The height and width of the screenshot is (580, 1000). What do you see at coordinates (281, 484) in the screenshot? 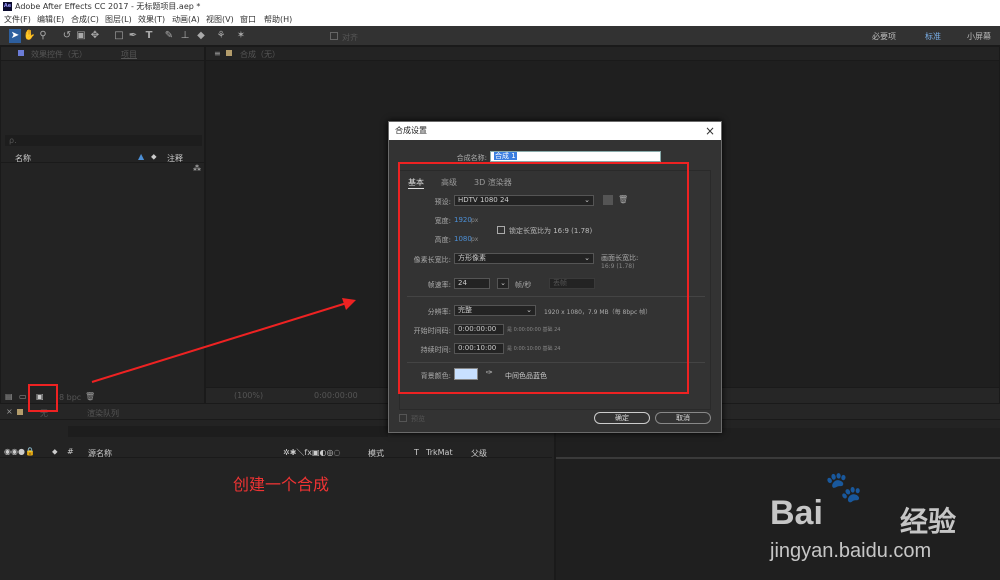
I see `annotation-text: 创建一个合成` at bounding box center [281, 484].